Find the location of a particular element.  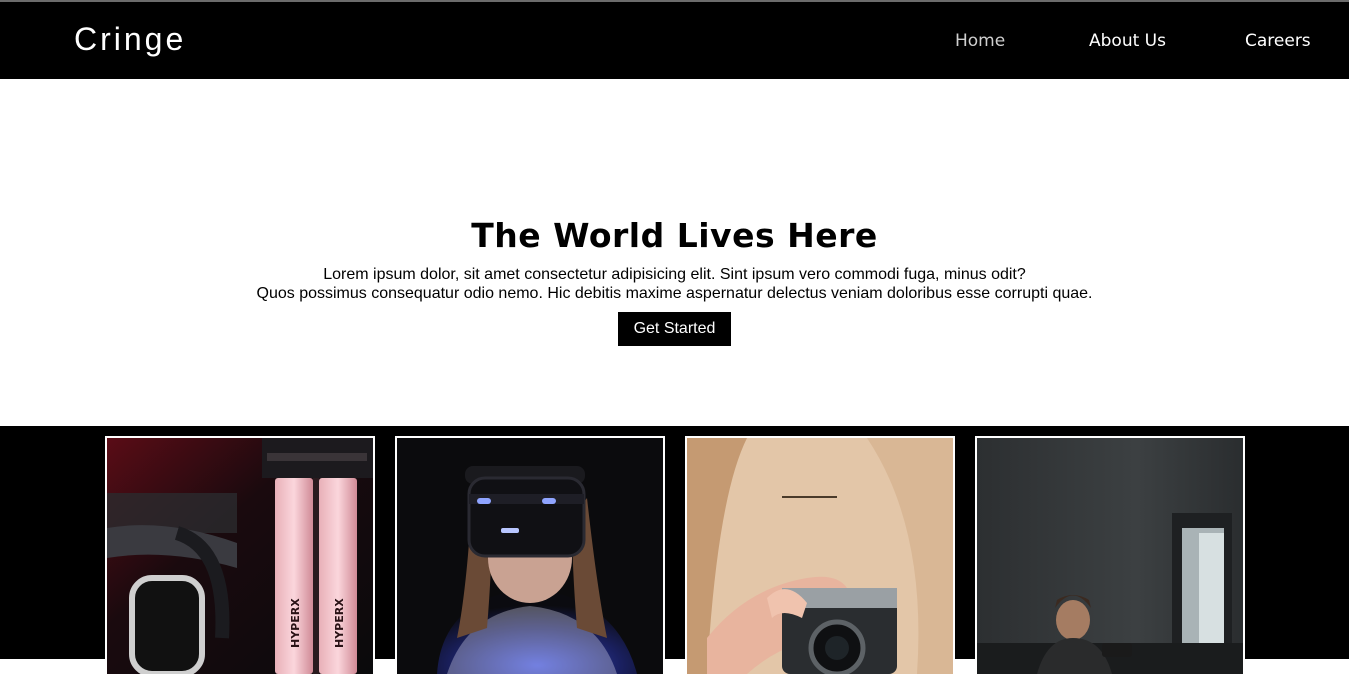

pc-hardware-image: HYPERX HYPERX is located at coordinates (240, 556).